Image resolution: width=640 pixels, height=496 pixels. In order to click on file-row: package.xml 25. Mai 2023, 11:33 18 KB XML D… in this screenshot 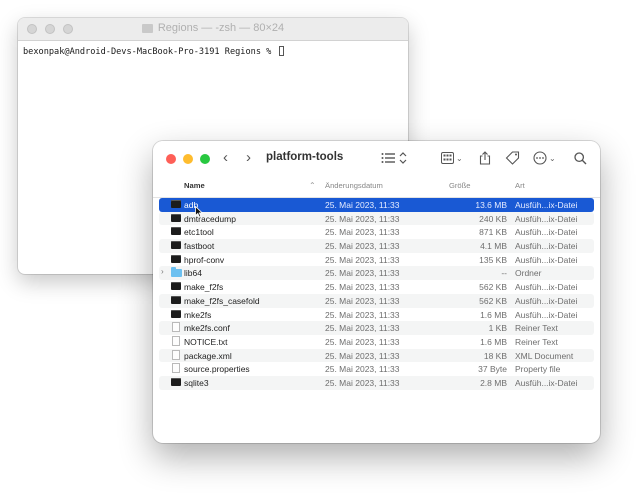, I will do `click(376, 355)`.